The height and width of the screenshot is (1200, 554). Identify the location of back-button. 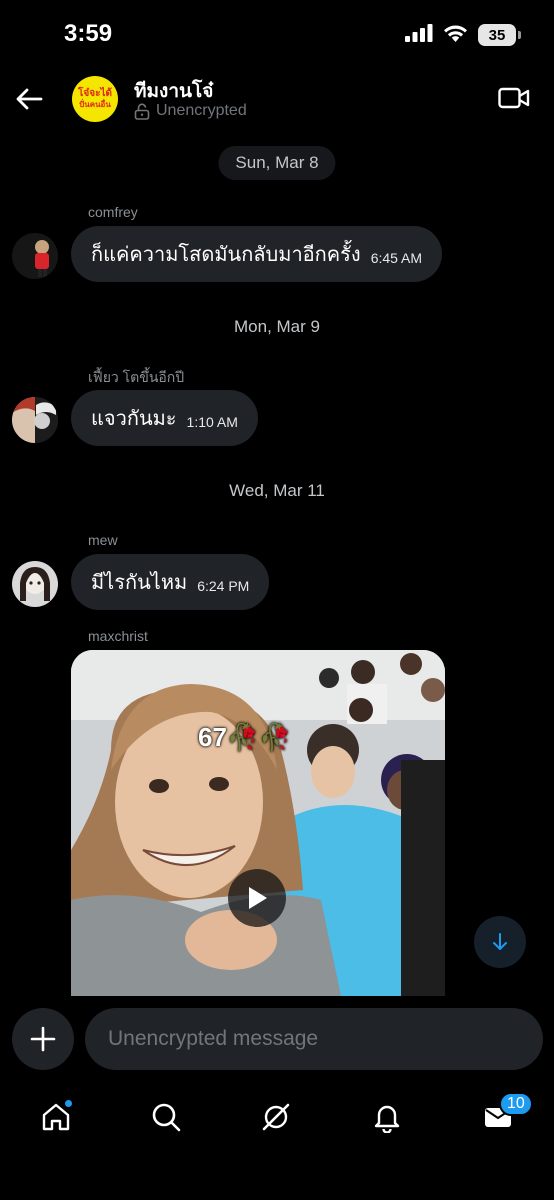
(29, 99).